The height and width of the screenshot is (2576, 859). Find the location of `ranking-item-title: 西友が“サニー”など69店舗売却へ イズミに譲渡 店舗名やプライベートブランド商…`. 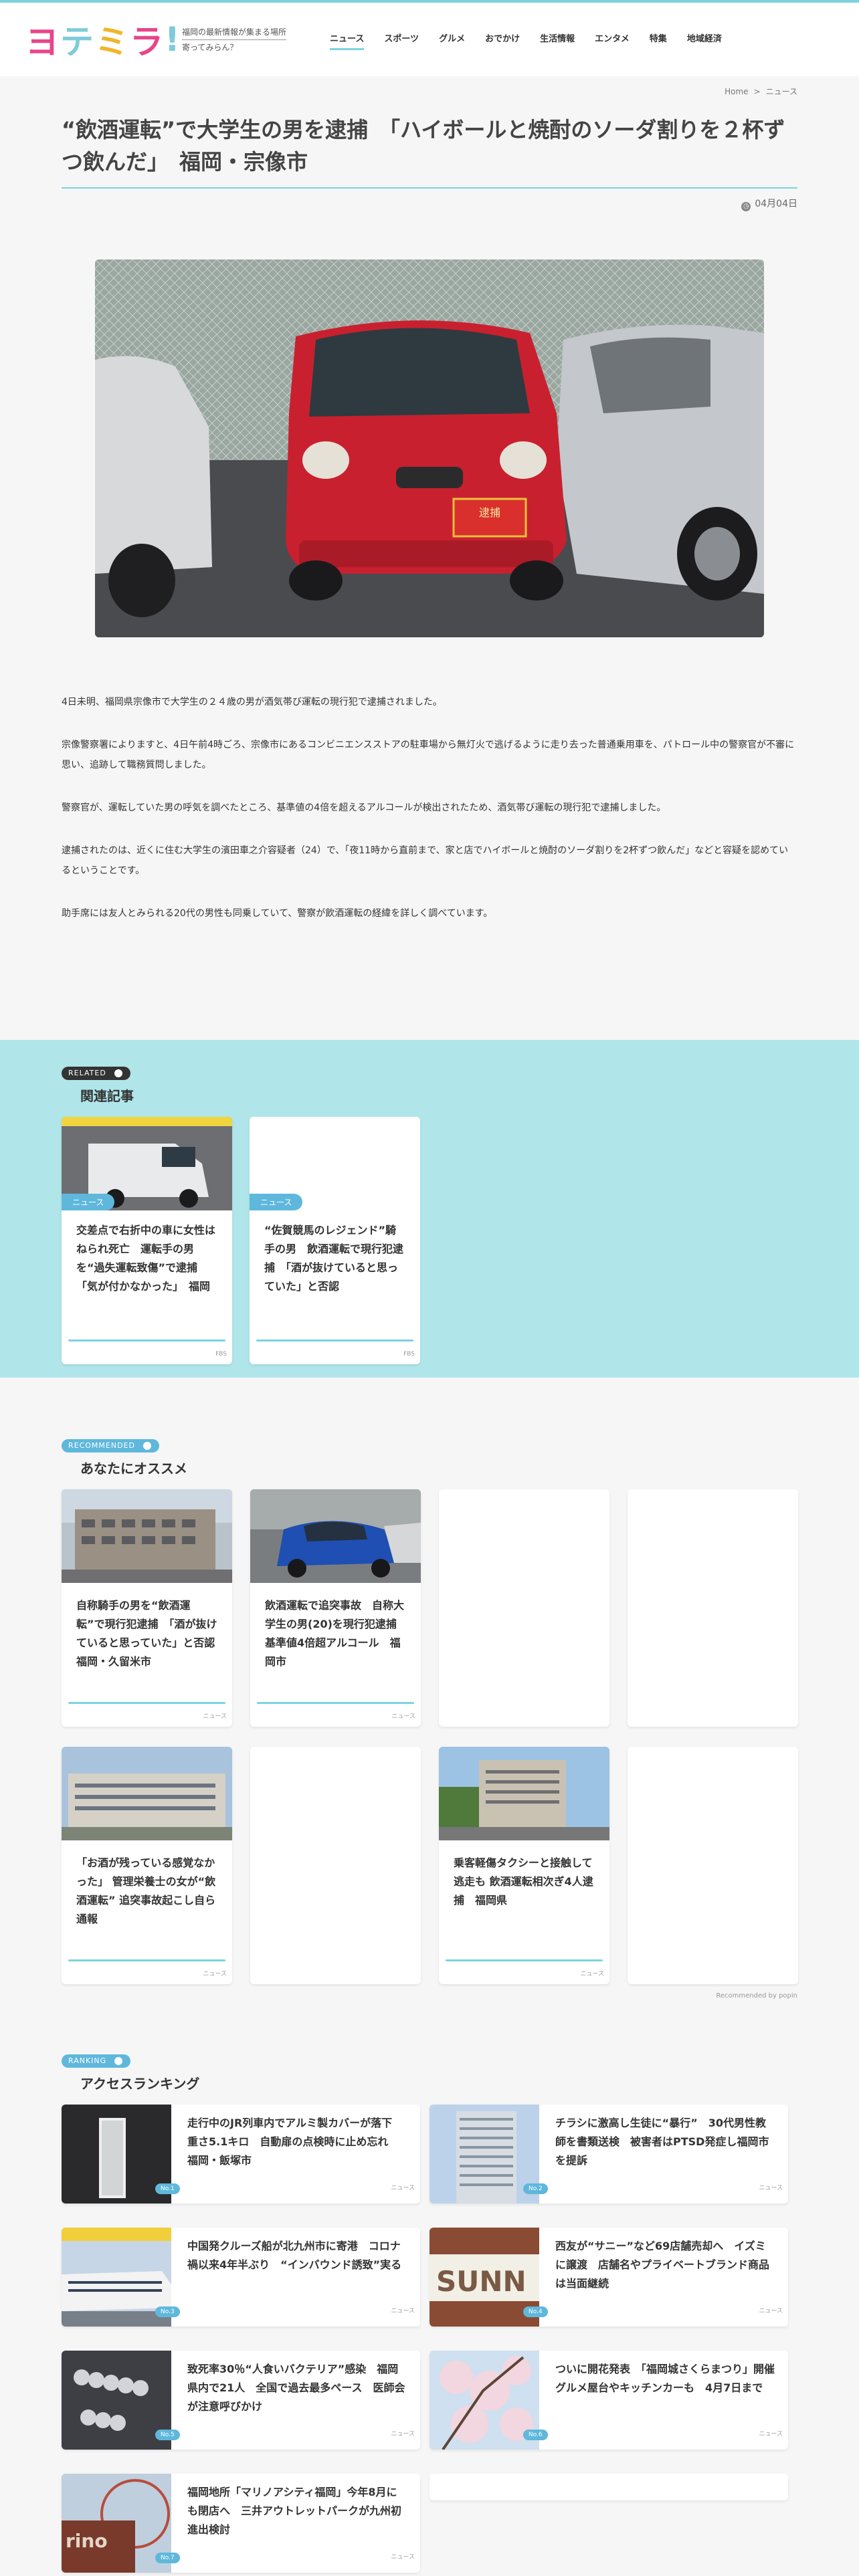

ranking-item-title: 西友が“サニー”など69店舗売却へ イズミに譲渡 店舗名やプライベートブランド商… is located at coordinates (662, 2264).